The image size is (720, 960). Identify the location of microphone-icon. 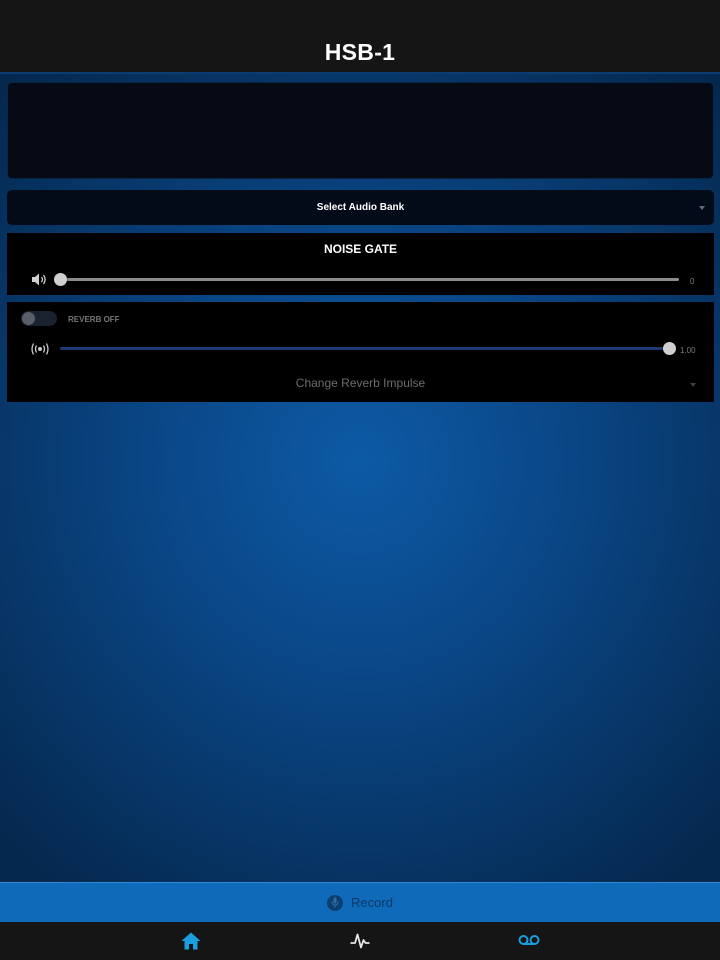
(335, 902).